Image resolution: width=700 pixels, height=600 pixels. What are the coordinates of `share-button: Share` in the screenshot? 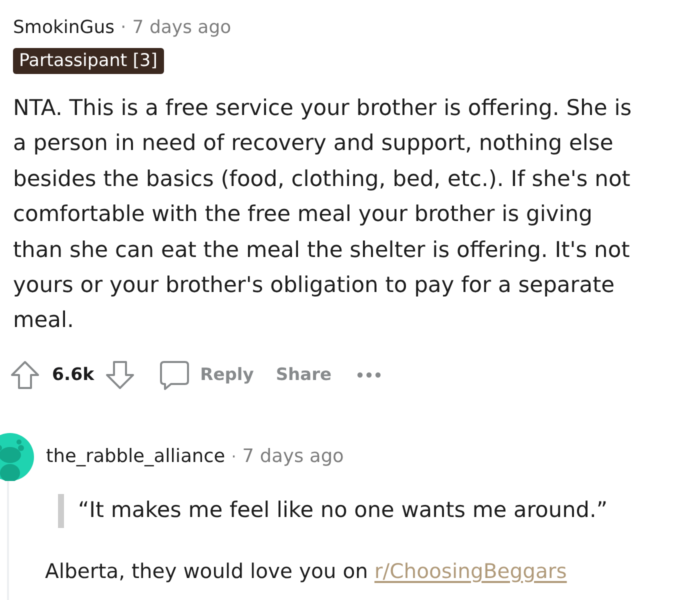 It's located at (304, 374).